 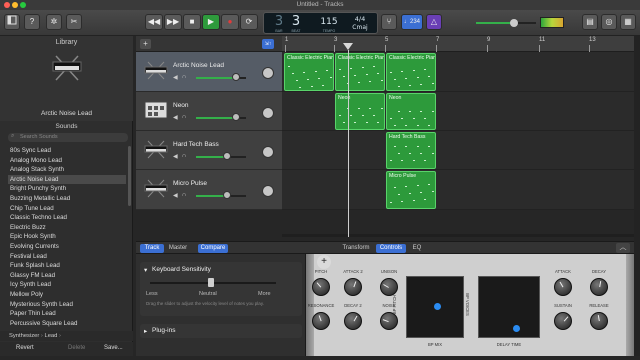 I want to click on disclosure-open-icon: ▾, so click(x=145, y=270).